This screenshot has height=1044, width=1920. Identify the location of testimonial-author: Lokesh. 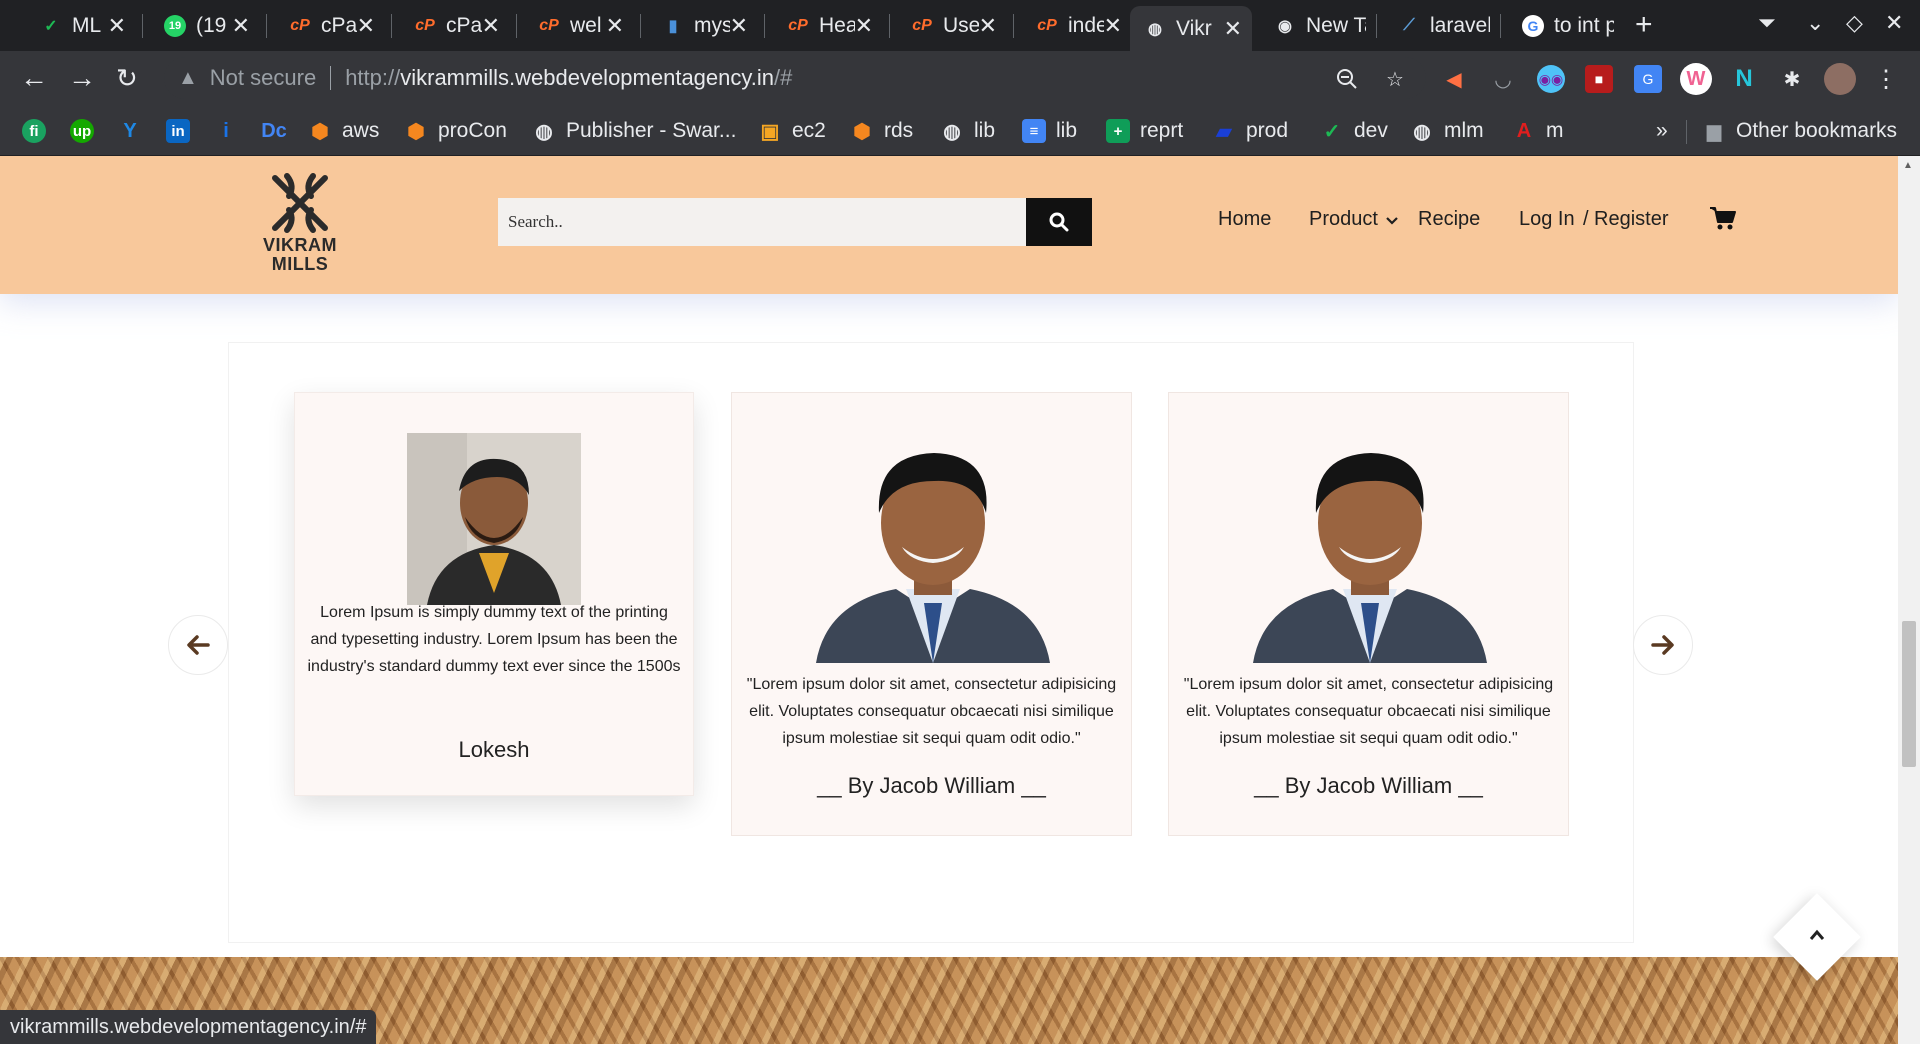
(494, 749).